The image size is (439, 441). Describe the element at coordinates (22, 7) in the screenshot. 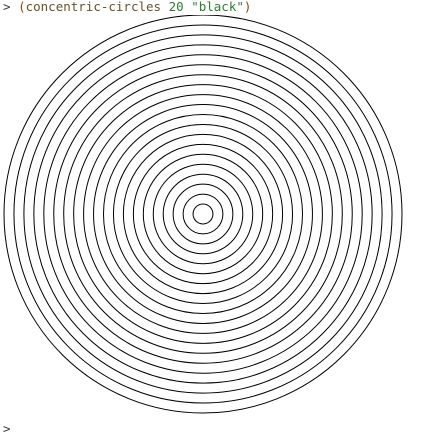

I see `open-paren: (` at that location.